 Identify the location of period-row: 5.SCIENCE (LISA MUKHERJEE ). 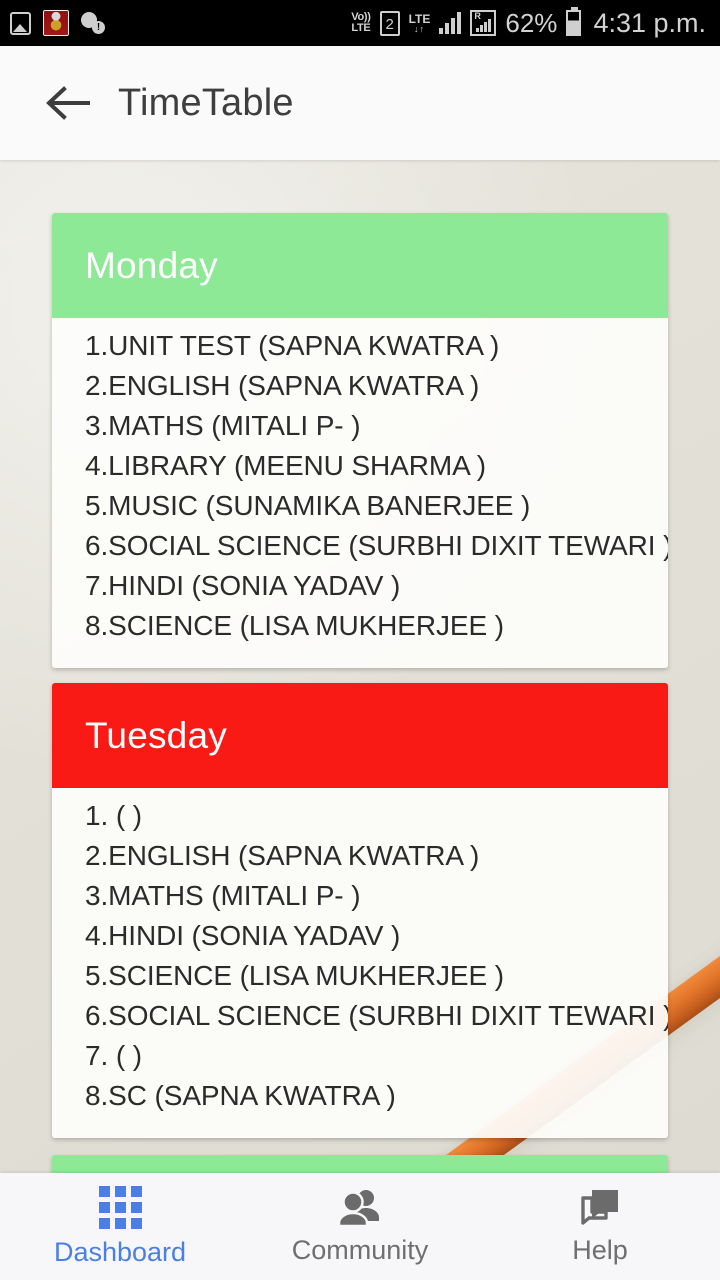
(294, 975).